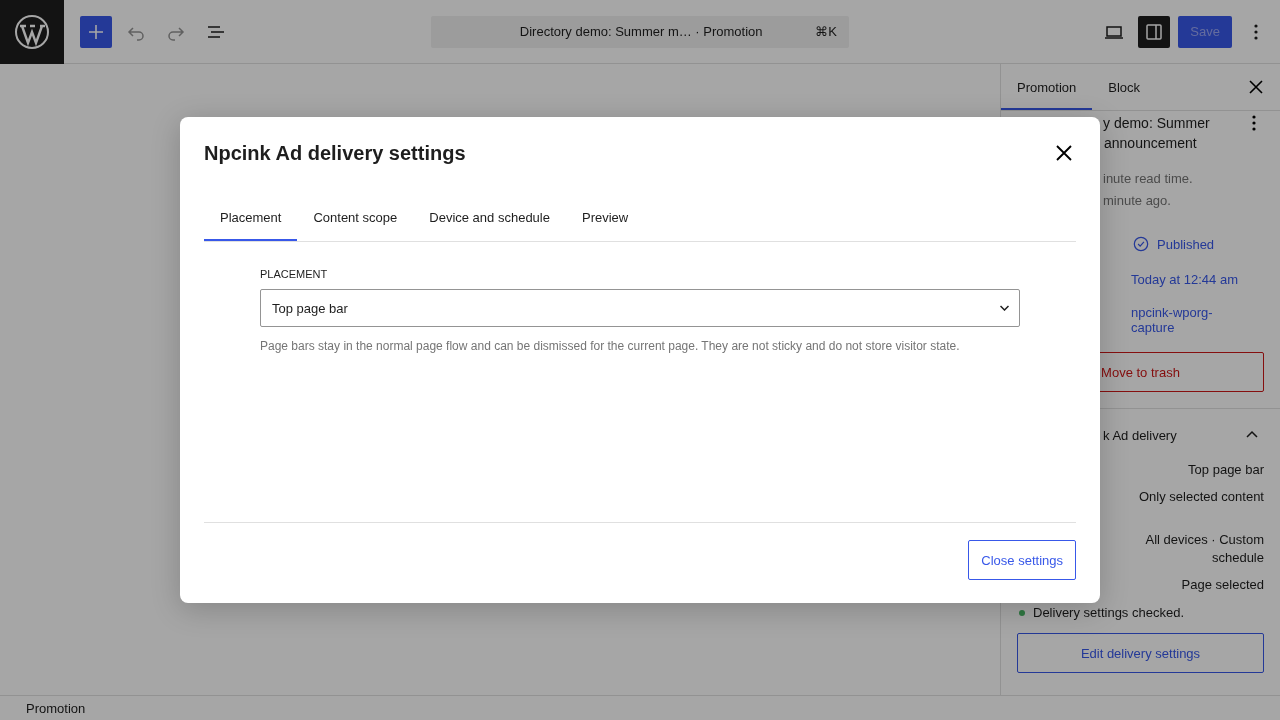 The image size is (1280, 720). Describe the element at coordinates (605, 217) in the screenshot. I see `dialog-tab: Preview` at that location.